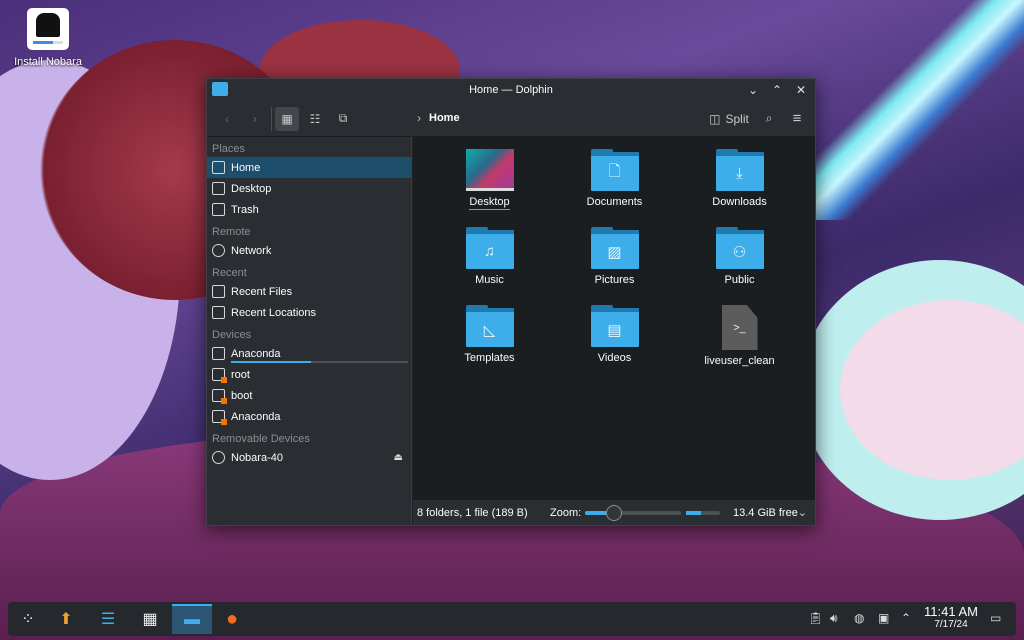  I want to click on sidebar-item-trash: Trash, so click(309, 209).